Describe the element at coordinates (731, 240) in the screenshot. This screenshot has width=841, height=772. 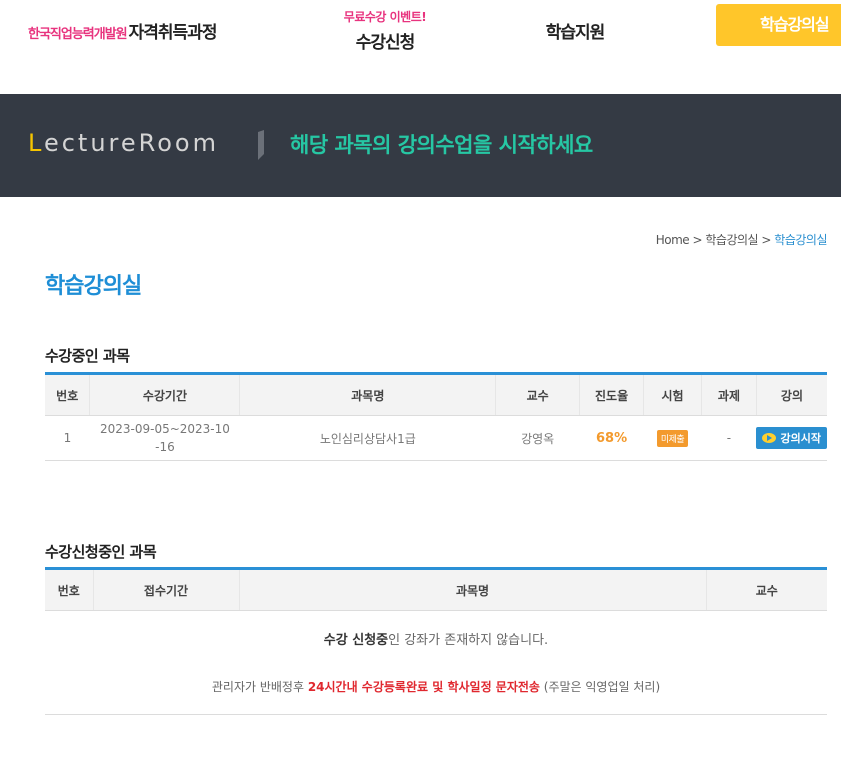
I see `breadcrumb-level1: 학습강의실` at that location.